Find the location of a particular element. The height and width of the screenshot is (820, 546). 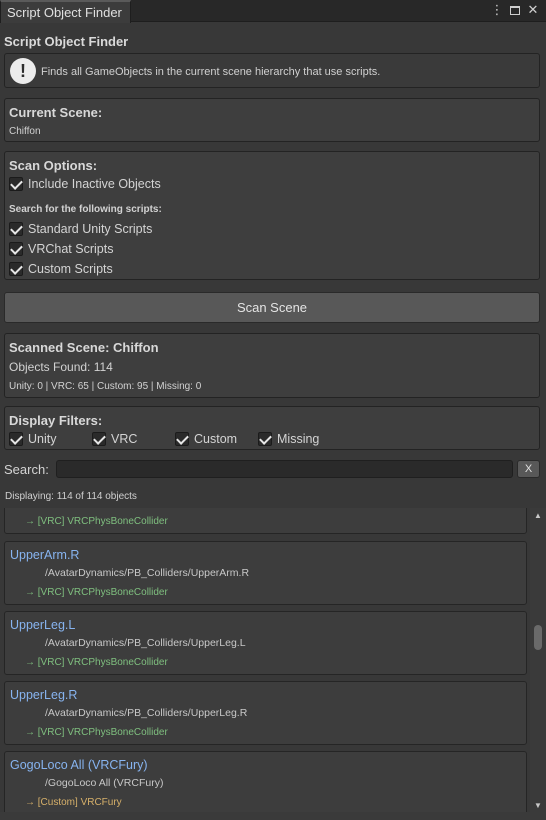

filter-custom-toggle: Custom is located at coordinates (206, 439).